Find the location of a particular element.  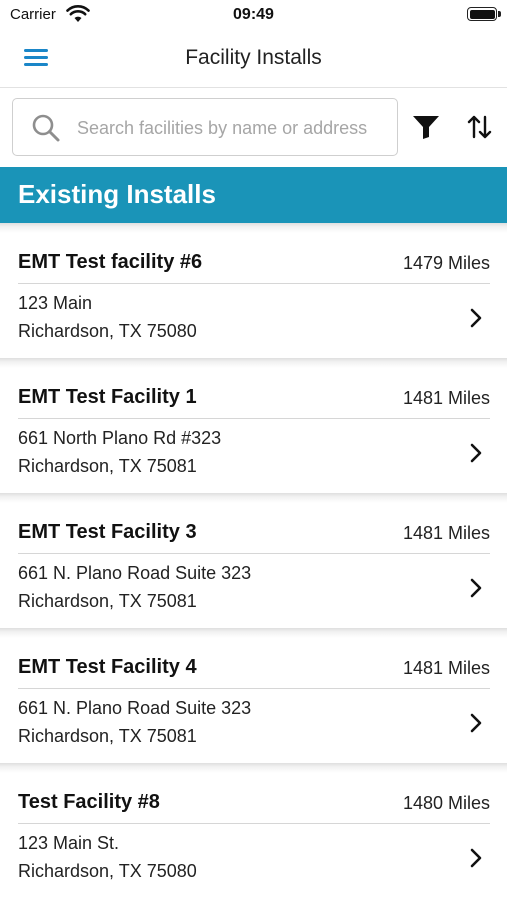

status-bar: Carrier 09:49 is located at coordinates (253, 15).